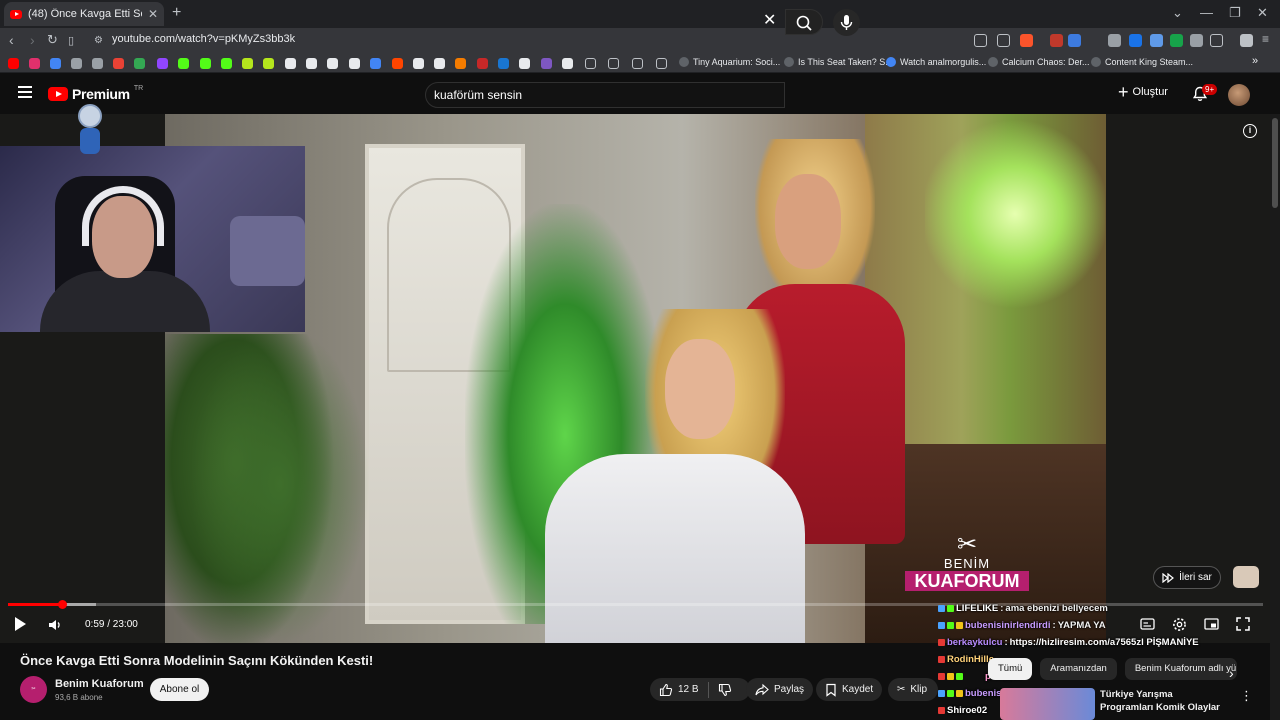  Describe the element at coordinates (176, 13) in the screenshot. I see `new-tab-button: +` at that location.